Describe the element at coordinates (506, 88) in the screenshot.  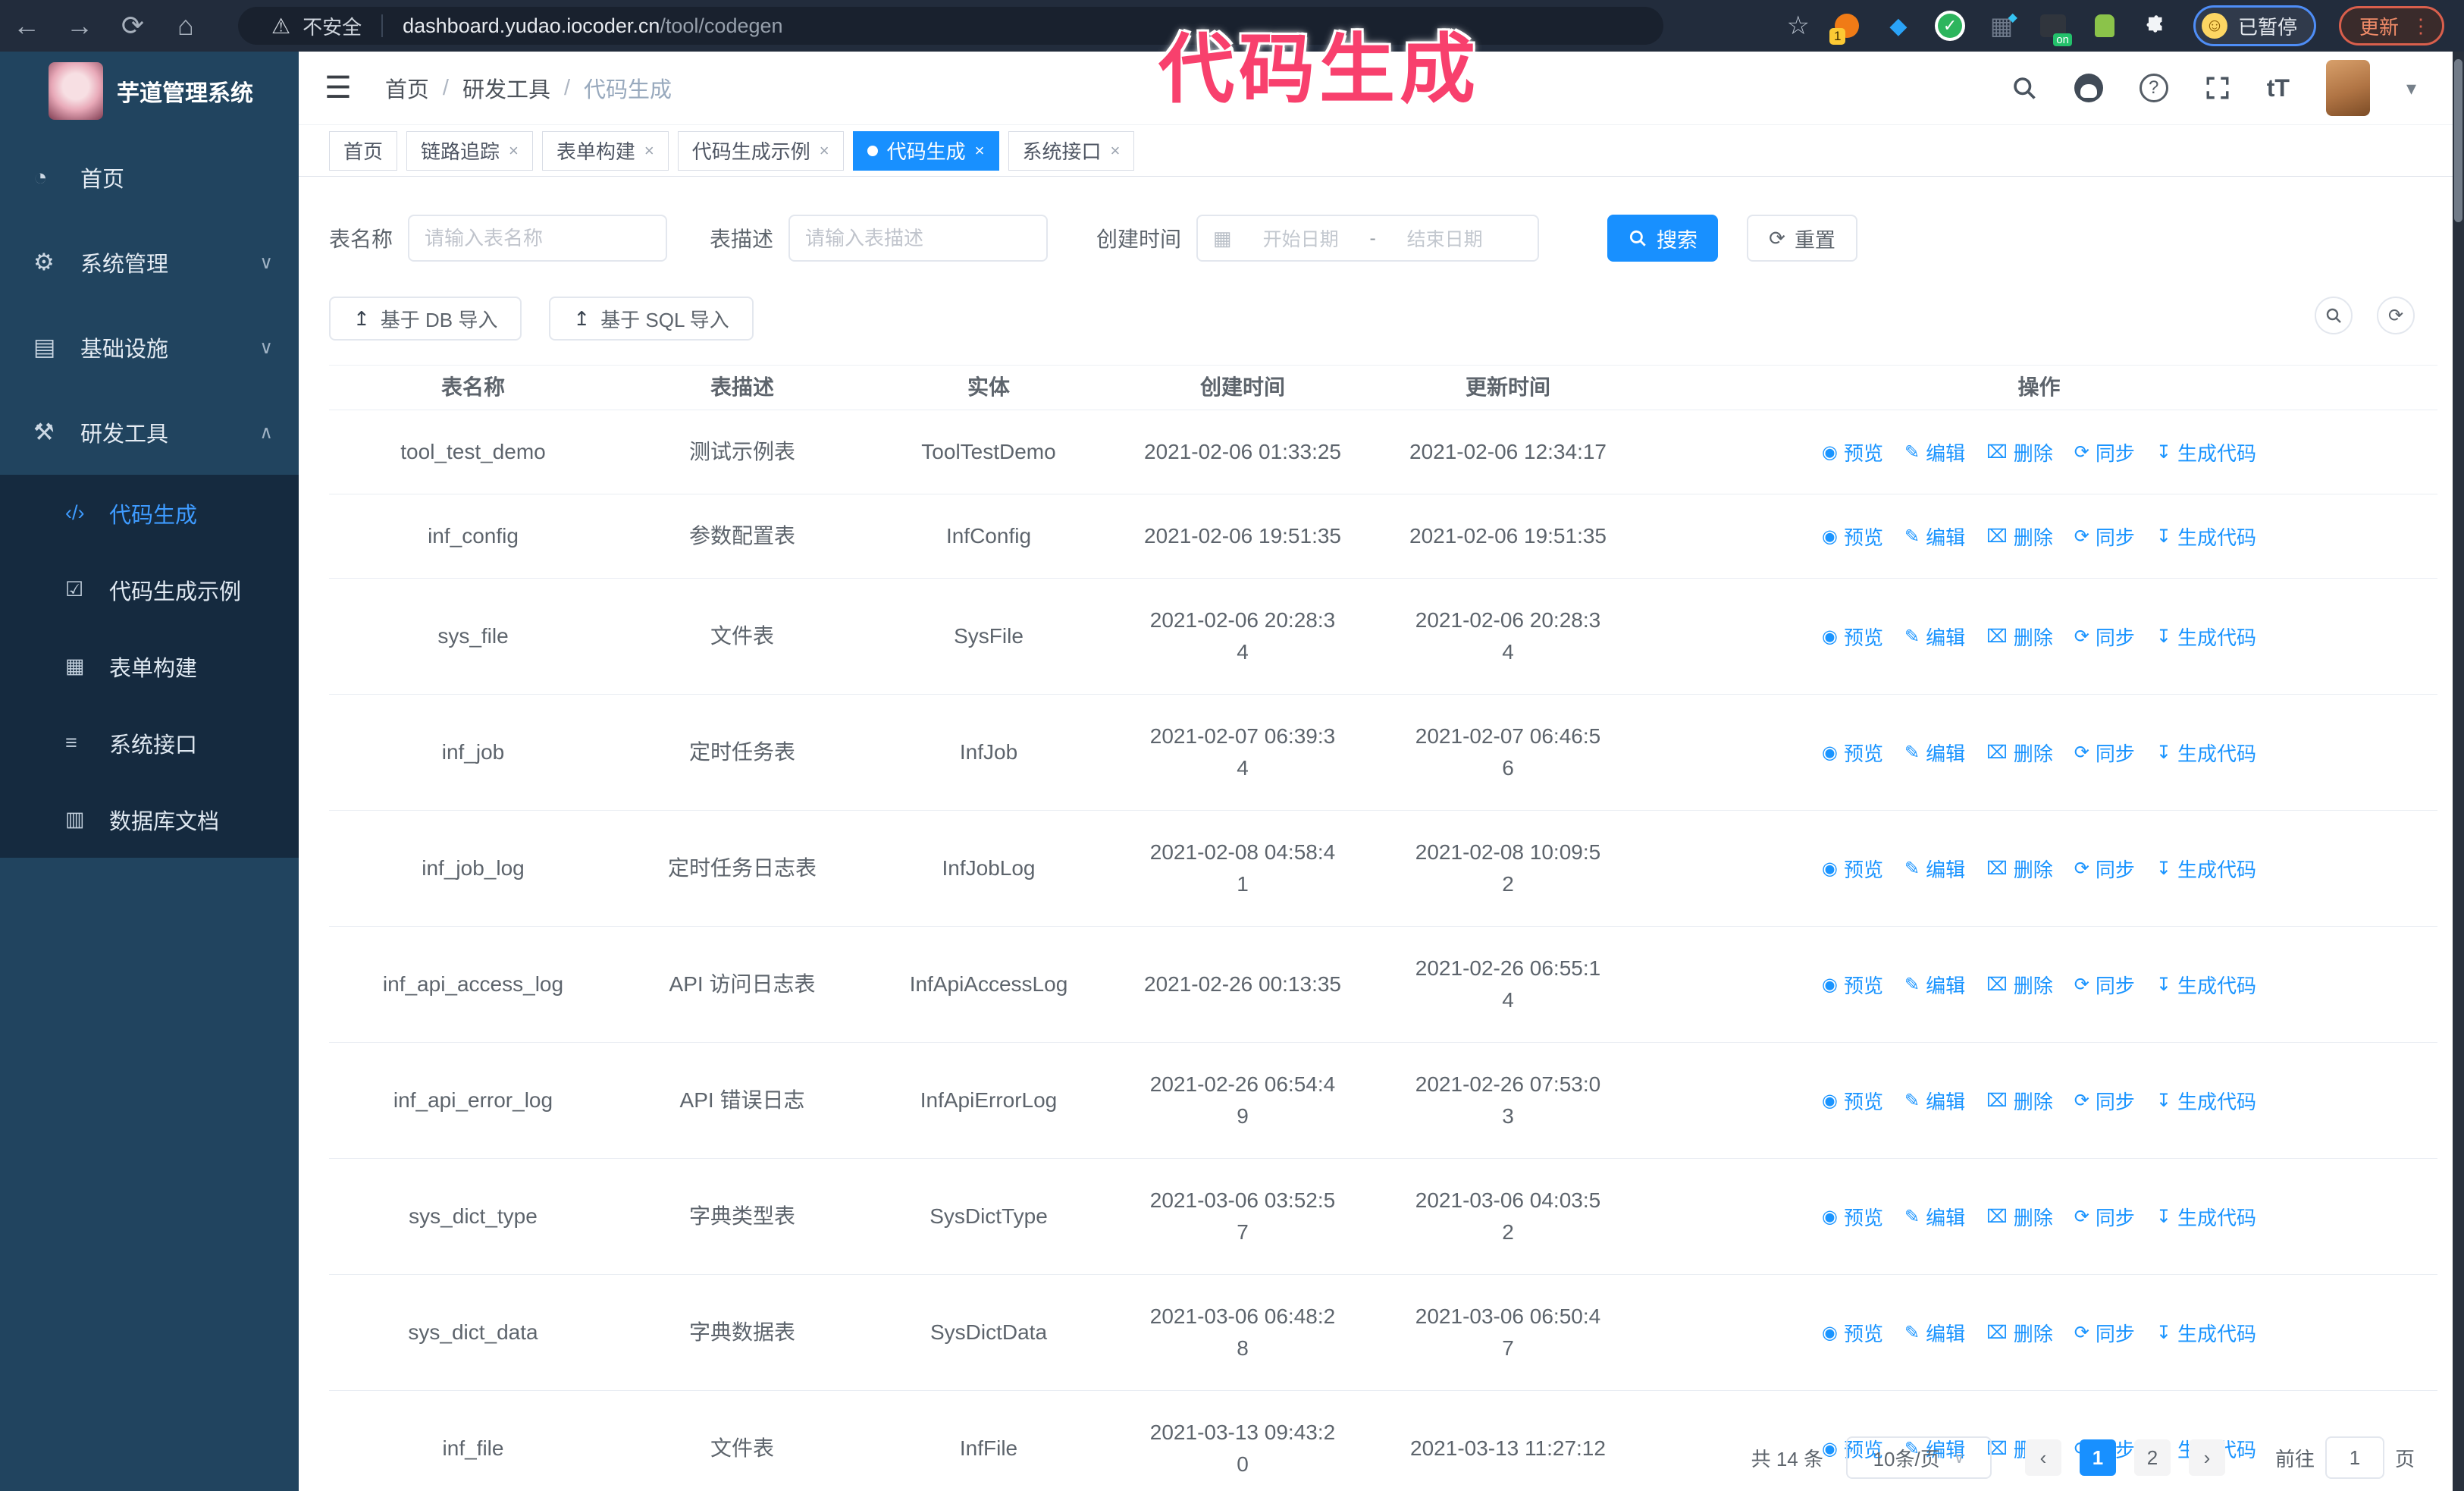
I see `breadcrumb-dev-tools: 研发工具` at that location.